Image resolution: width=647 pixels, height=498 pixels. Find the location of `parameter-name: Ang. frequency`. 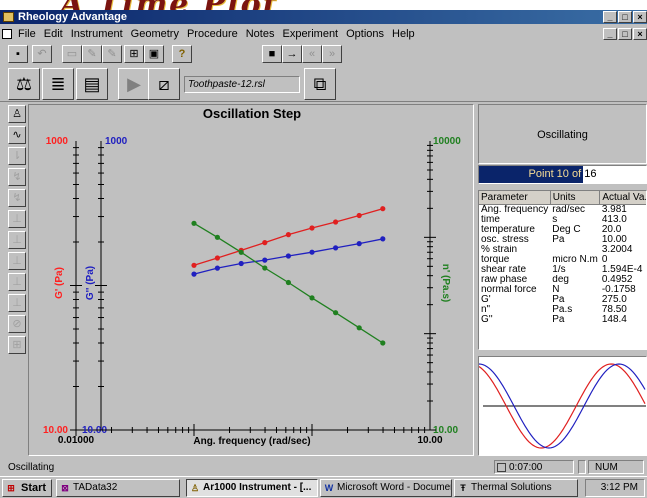

parameter-name: Ang. frequency is located at coordinates (515, 209).